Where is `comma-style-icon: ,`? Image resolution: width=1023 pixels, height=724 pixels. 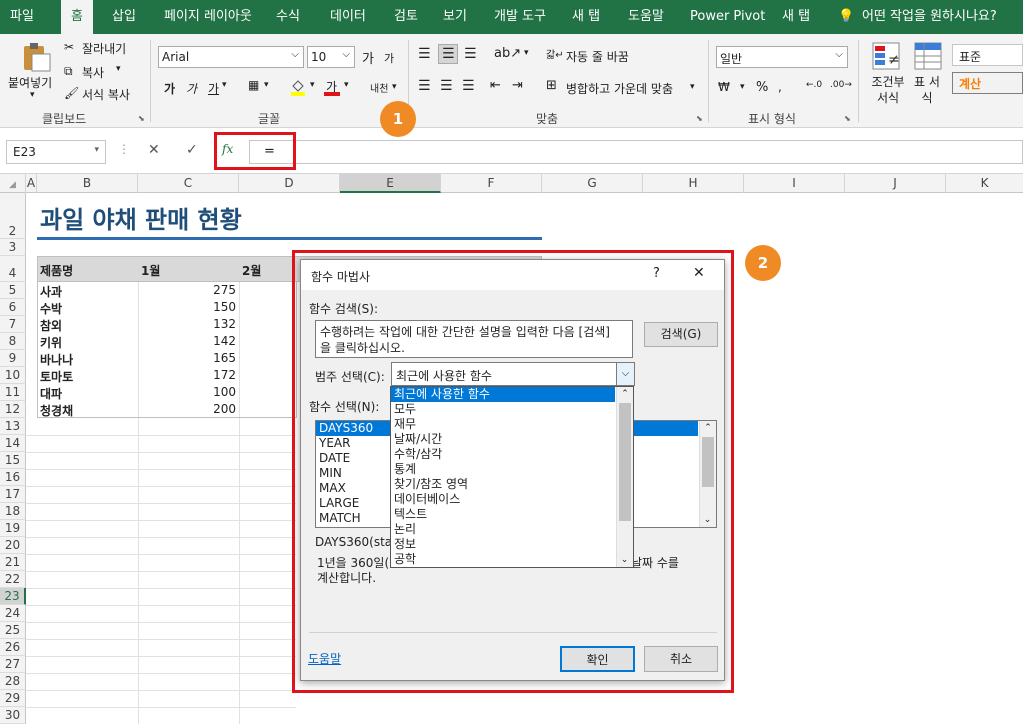 comma-style-icon: , is located at coordinates (780, 87).